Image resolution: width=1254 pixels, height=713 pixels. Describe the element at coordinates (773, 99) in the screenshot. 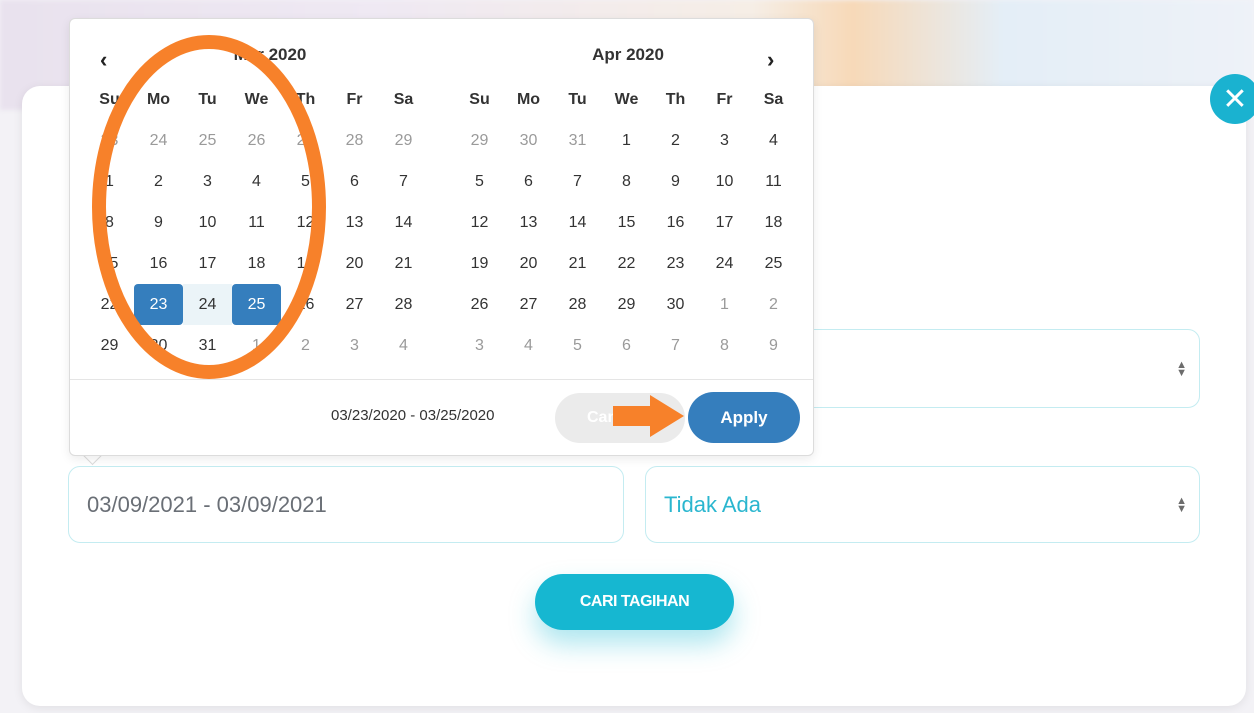

I see `weekday-header: Sa` at that location.